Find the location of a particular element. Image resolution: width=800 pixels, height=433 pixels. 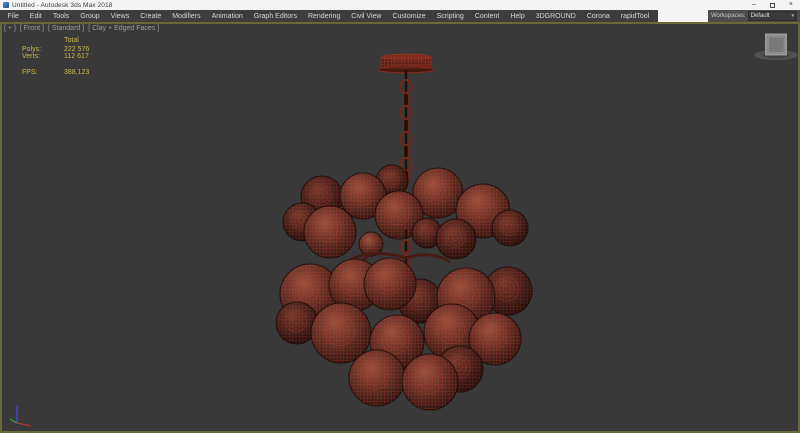

stats-verts-row: Verts: 112 617 is located at coordinates (55, 56).